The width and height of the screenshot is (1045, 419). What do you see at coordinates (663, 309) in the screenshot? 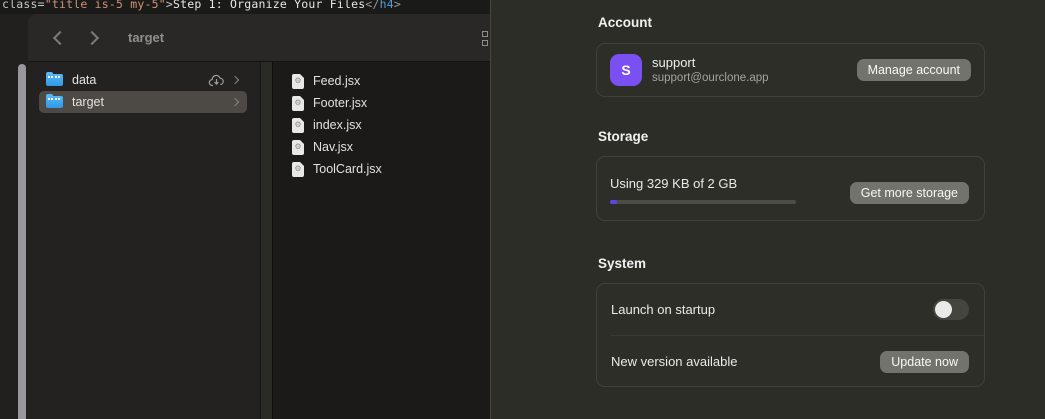
I see `launch-on-startup-label: Launch on startup` at bounding box center [663, 309].